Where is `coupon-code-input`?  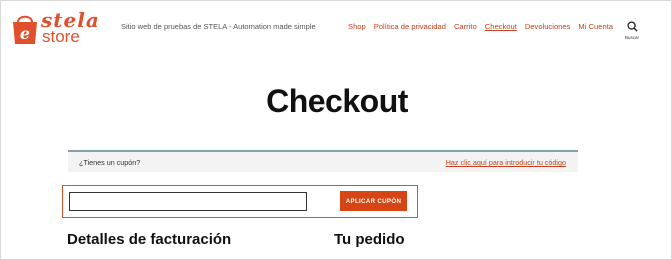
coupon-code-input is located at coordinates (188, 201).